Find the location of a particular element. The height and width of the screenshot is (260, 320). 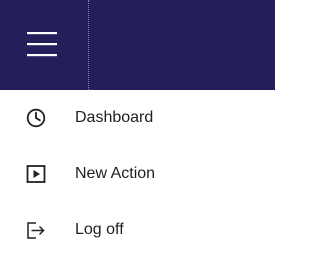

menu-toggle-button is located at coordinates (44, 45).